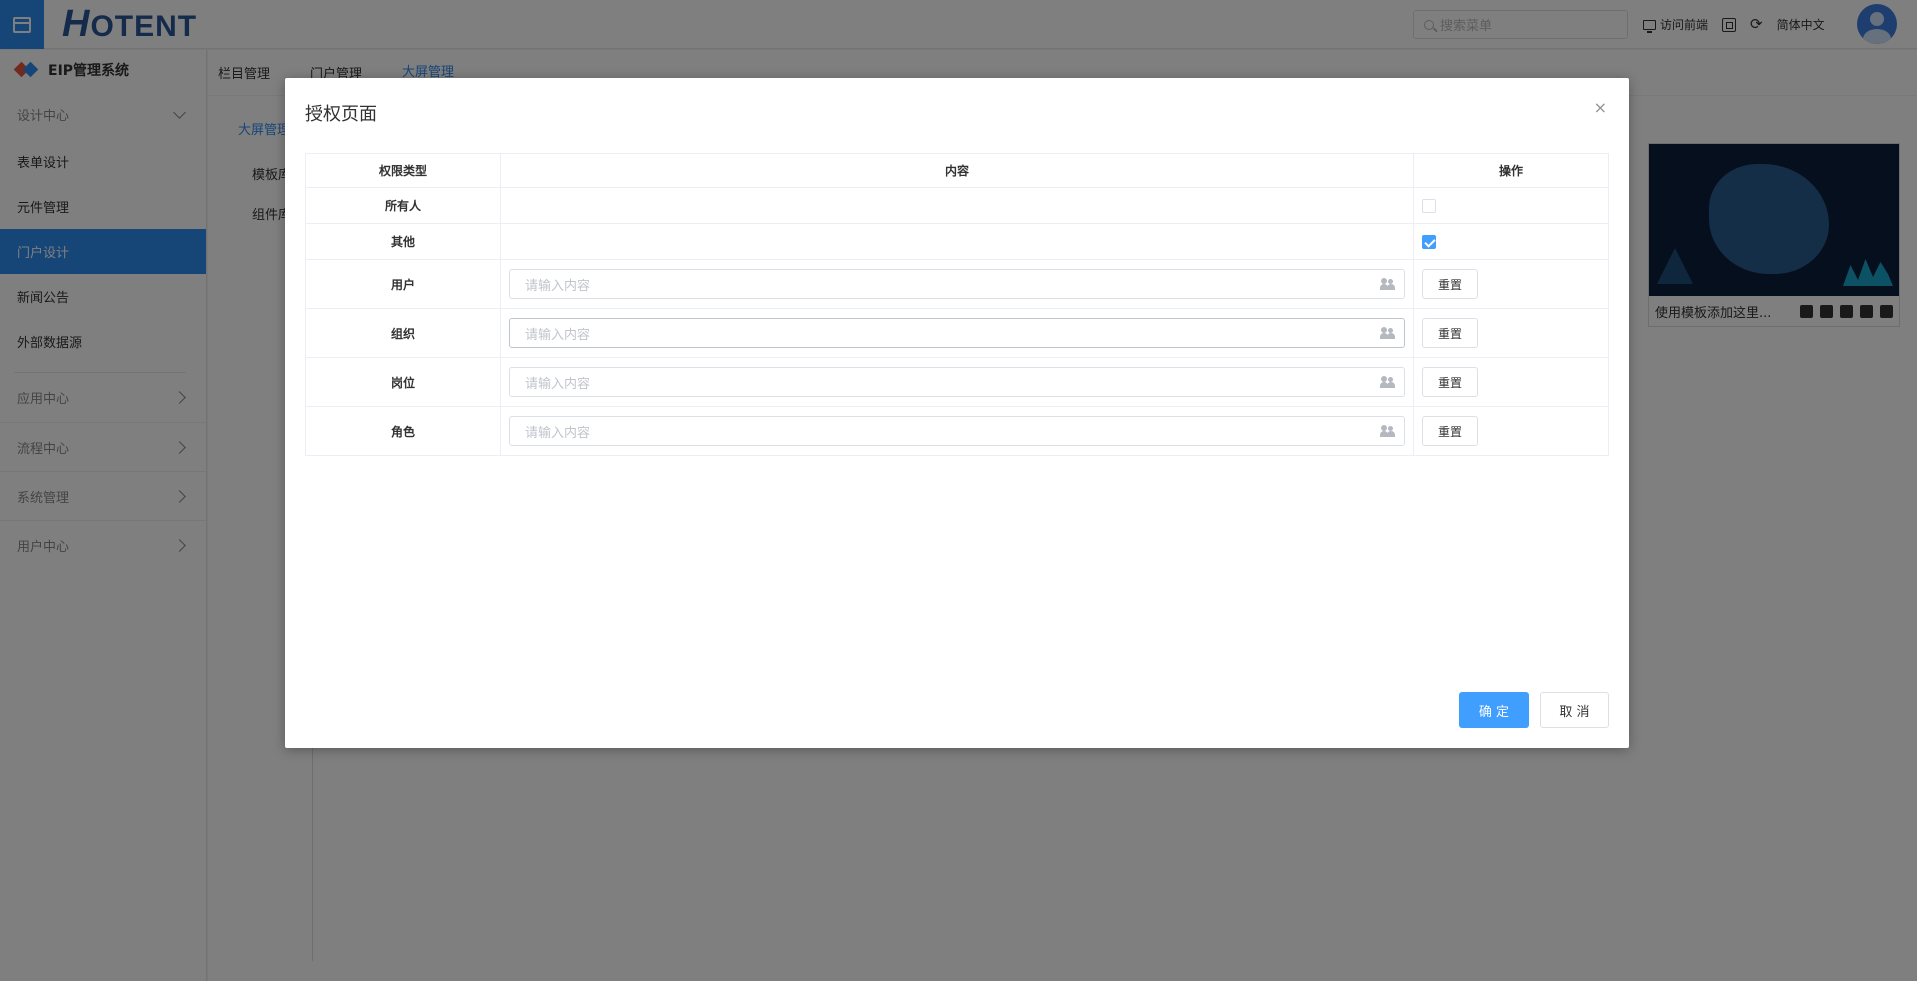 This screenshot has width=1917, height=981. What do you see at coordinates (1511, 170) in the screenshot?
I see `column-header-action: 操作` at bounding box center [1511, 170].